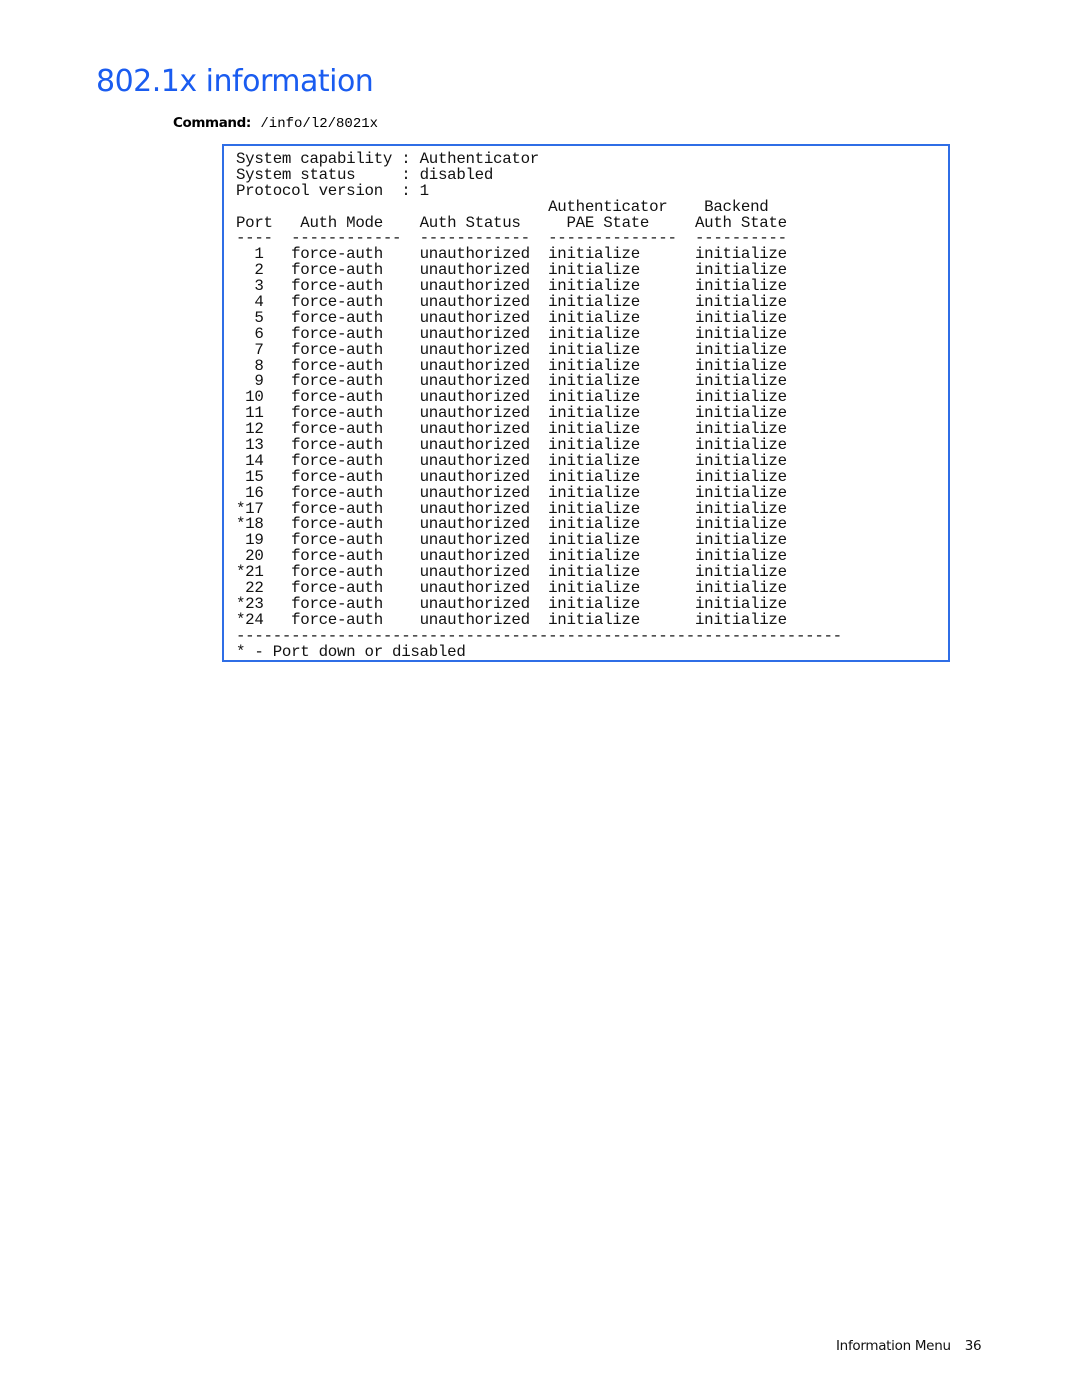 This screenshot has height=1397, width=1080. What do you see at coordinates (539, 651) in the screenshot?
I see `legend-line: * - Port down or disabled` at bounding box center [539, 651].